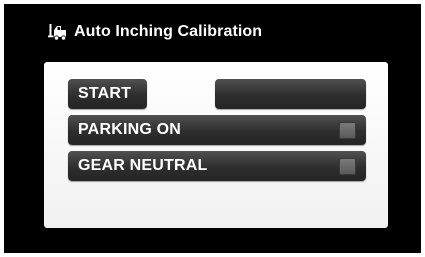 The width and height of the screenshot is (425, 257). Describe the element at coordinates (217, 166) in the screenshot. I see `gear-neutral-row: GEAR NEUTRAL` at that location.